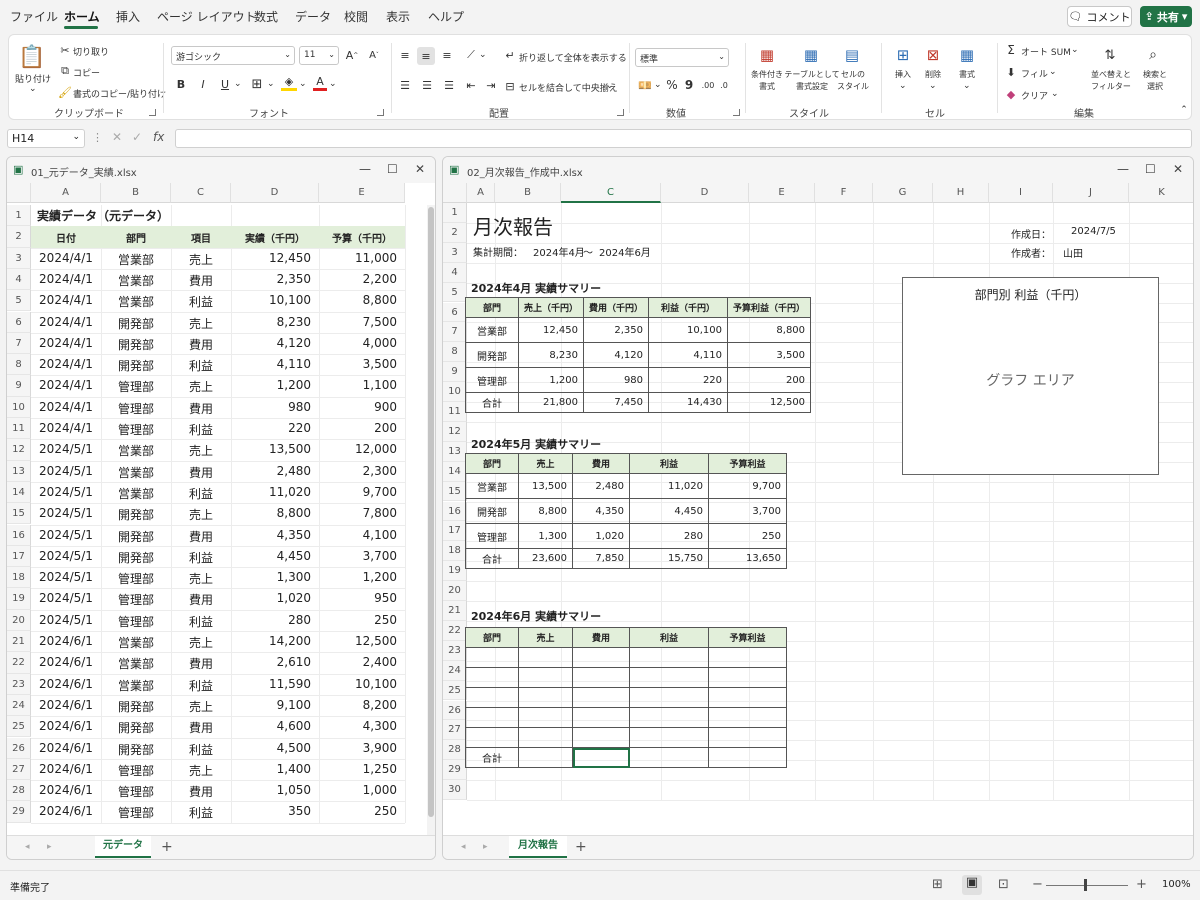  Describe the element at coordinates (19, 791) in the screenshot. I see `row-header: 28` at that location.